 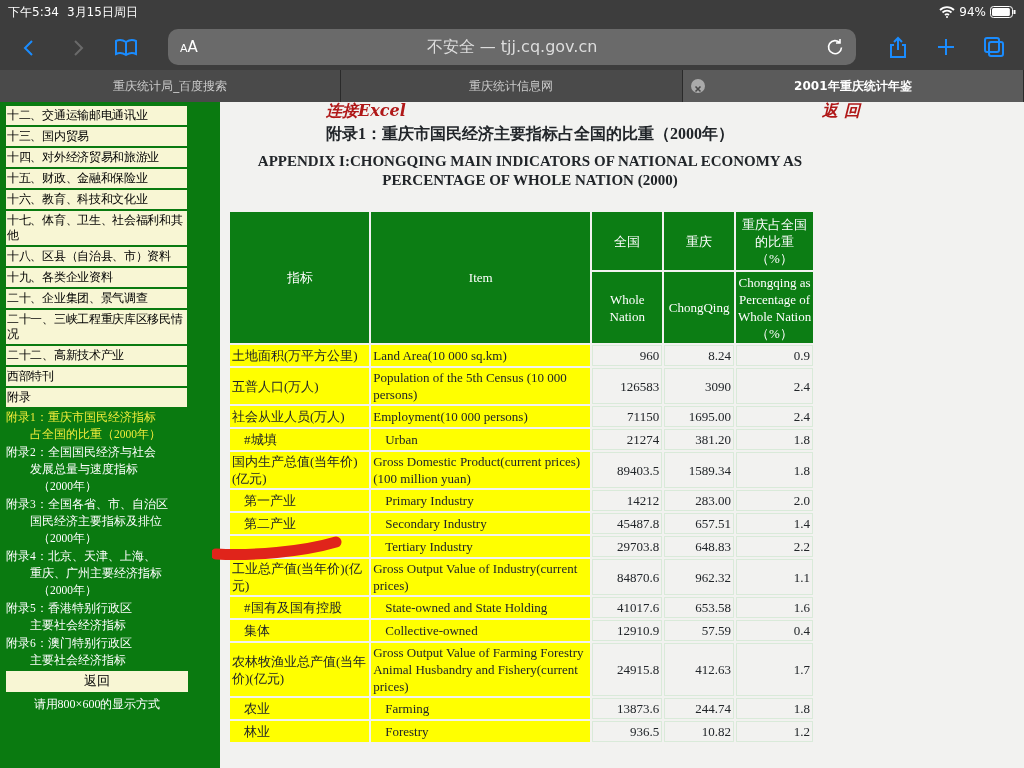 I want to click on table-cell: 84870.6, so click(x=627, y=577).